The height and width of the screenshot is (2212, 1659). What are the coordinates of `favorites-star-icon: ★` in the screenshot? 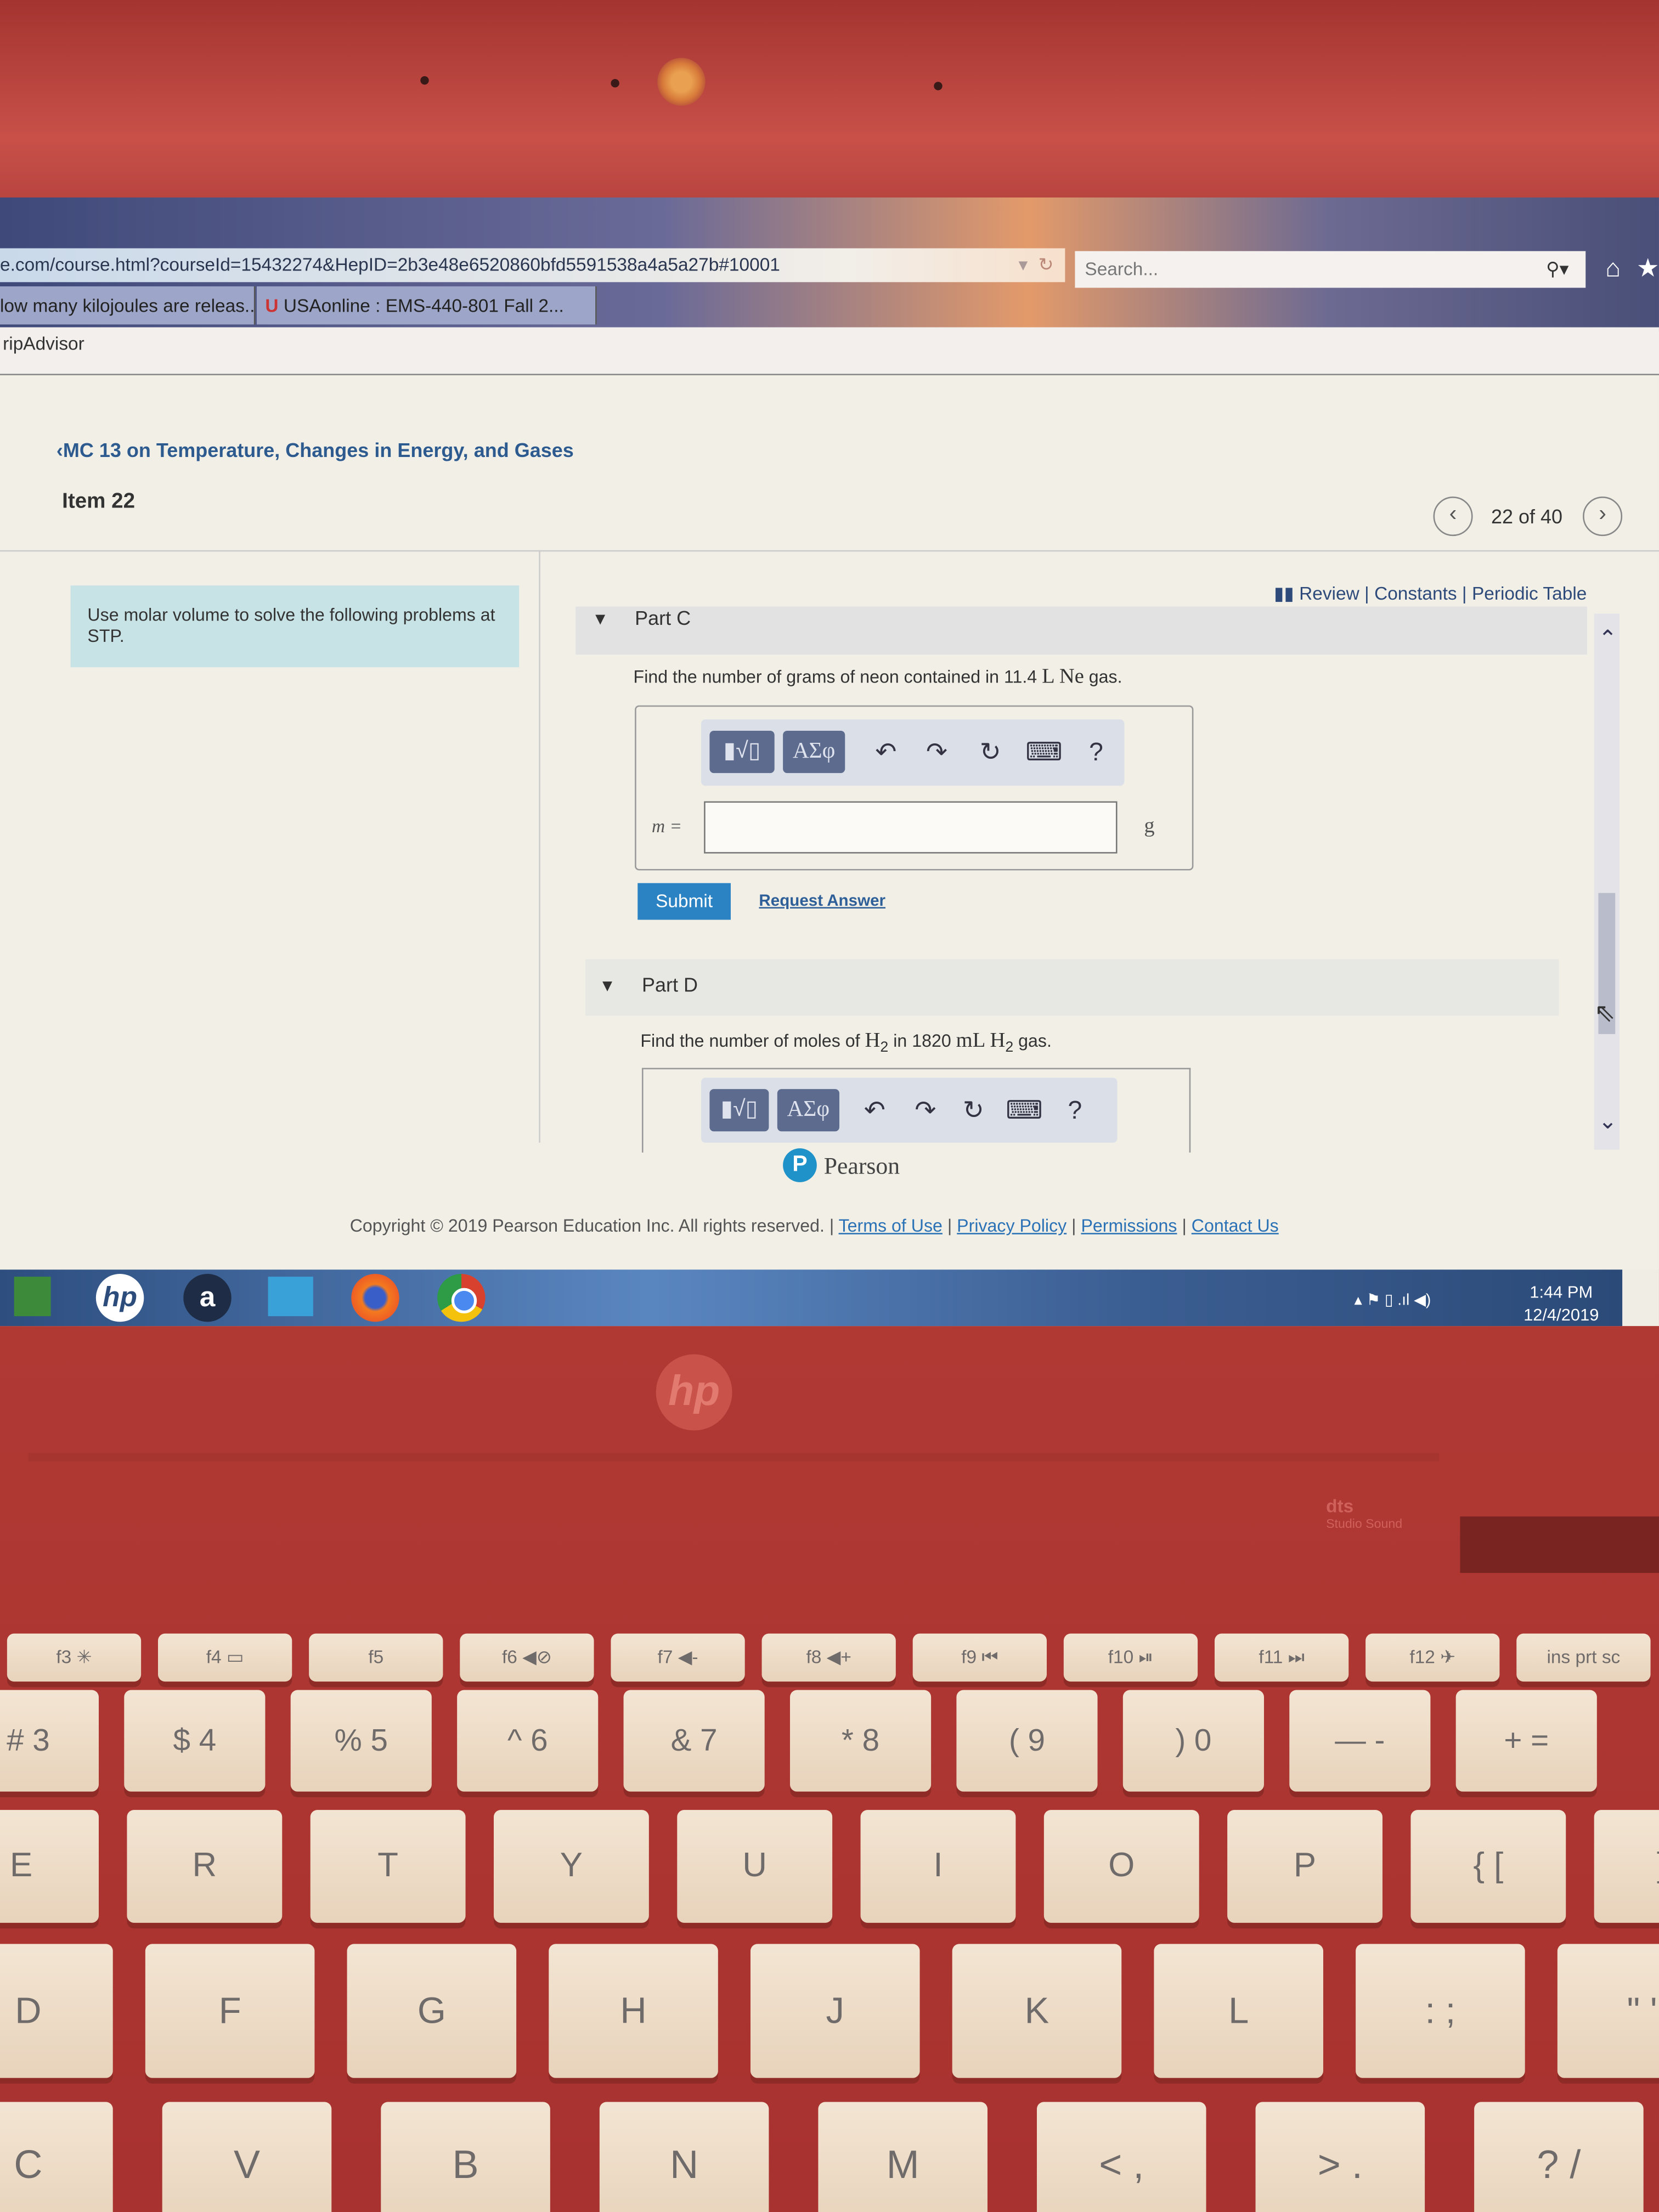 It's located at (1648, 269).